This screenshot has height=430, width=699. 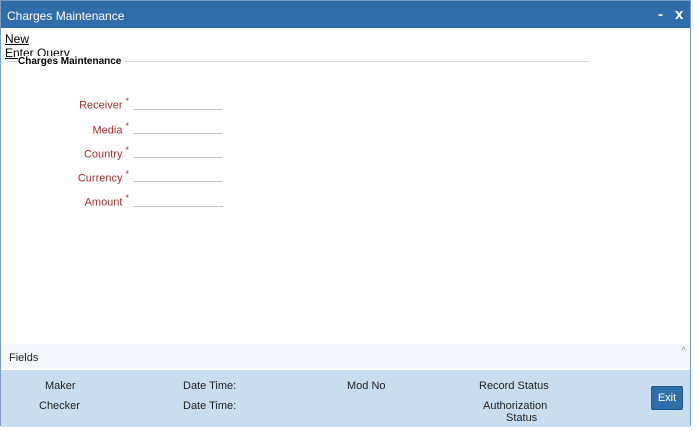 What do you see at coordinates (60, 386) in the screenshot?
I see `maker-label: Maker` at bounding box center [60, 386].